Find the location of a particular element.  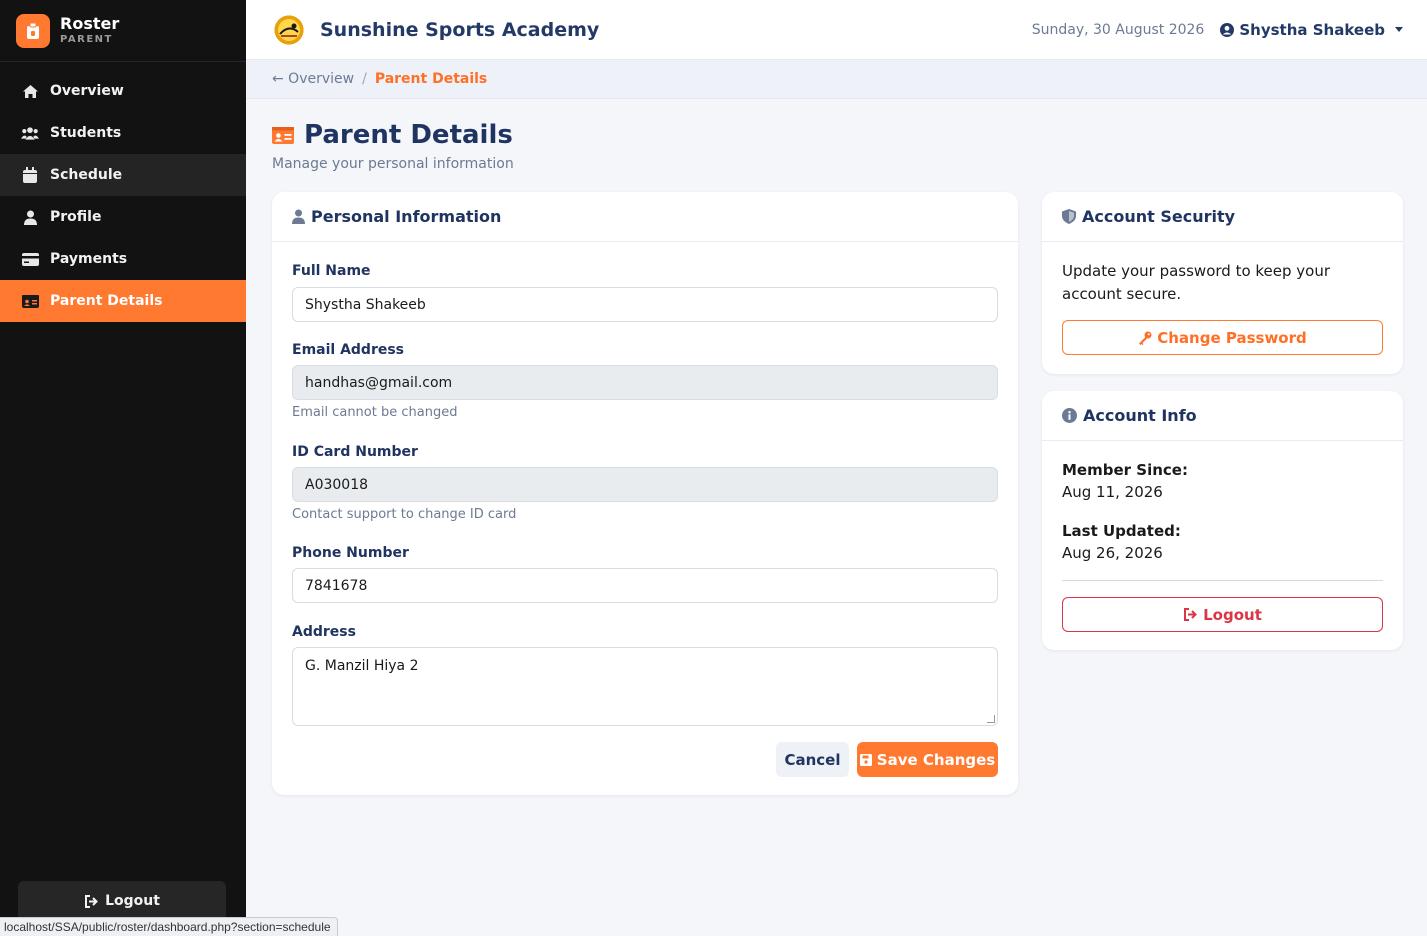

card-title: Account Info is located at coordinates (1140, 415).